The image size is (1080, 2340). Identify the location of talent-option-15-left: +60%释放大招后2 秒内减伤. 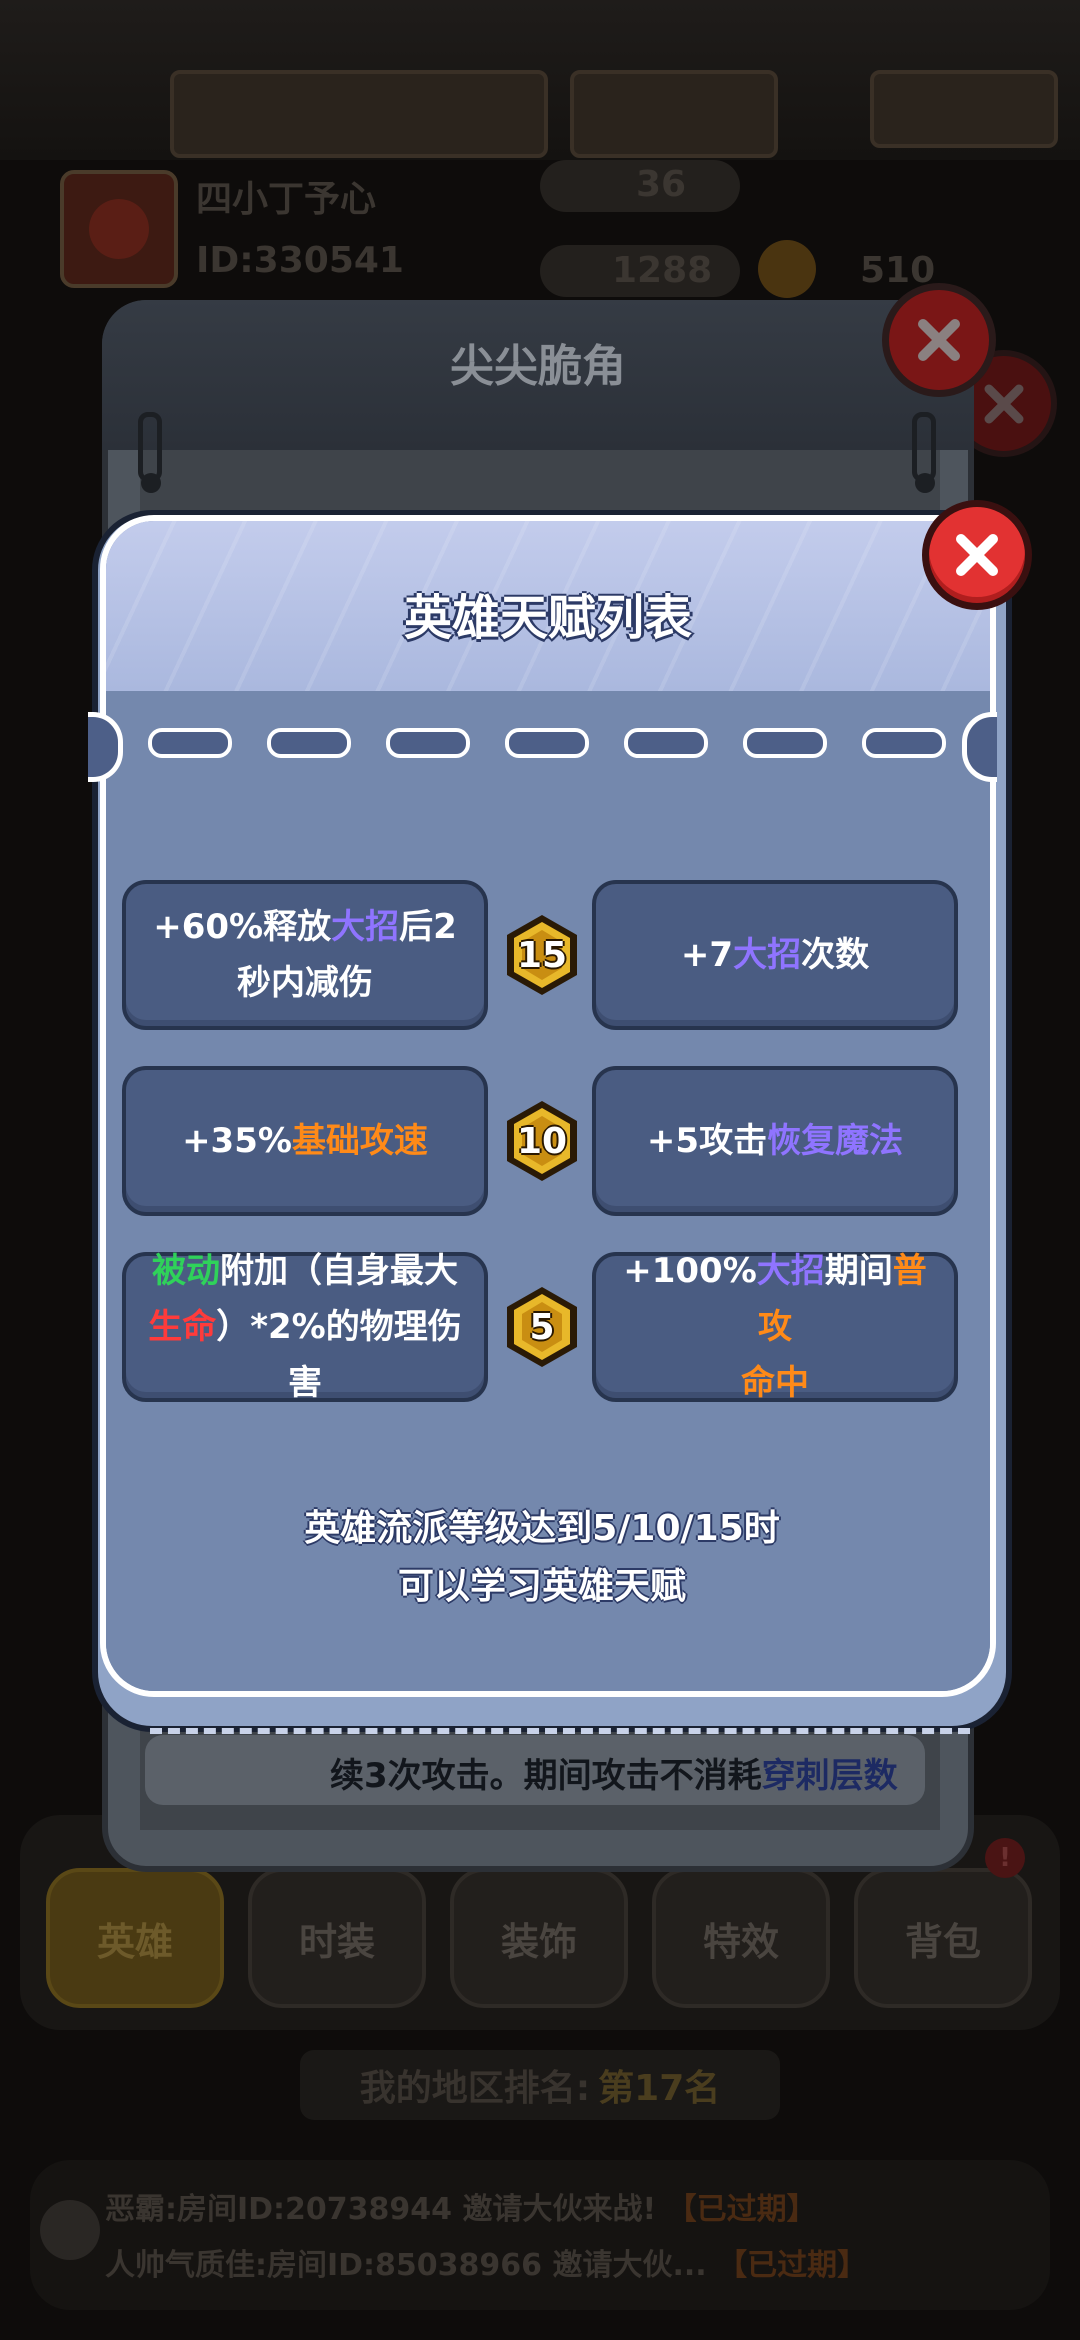
(305, 955).